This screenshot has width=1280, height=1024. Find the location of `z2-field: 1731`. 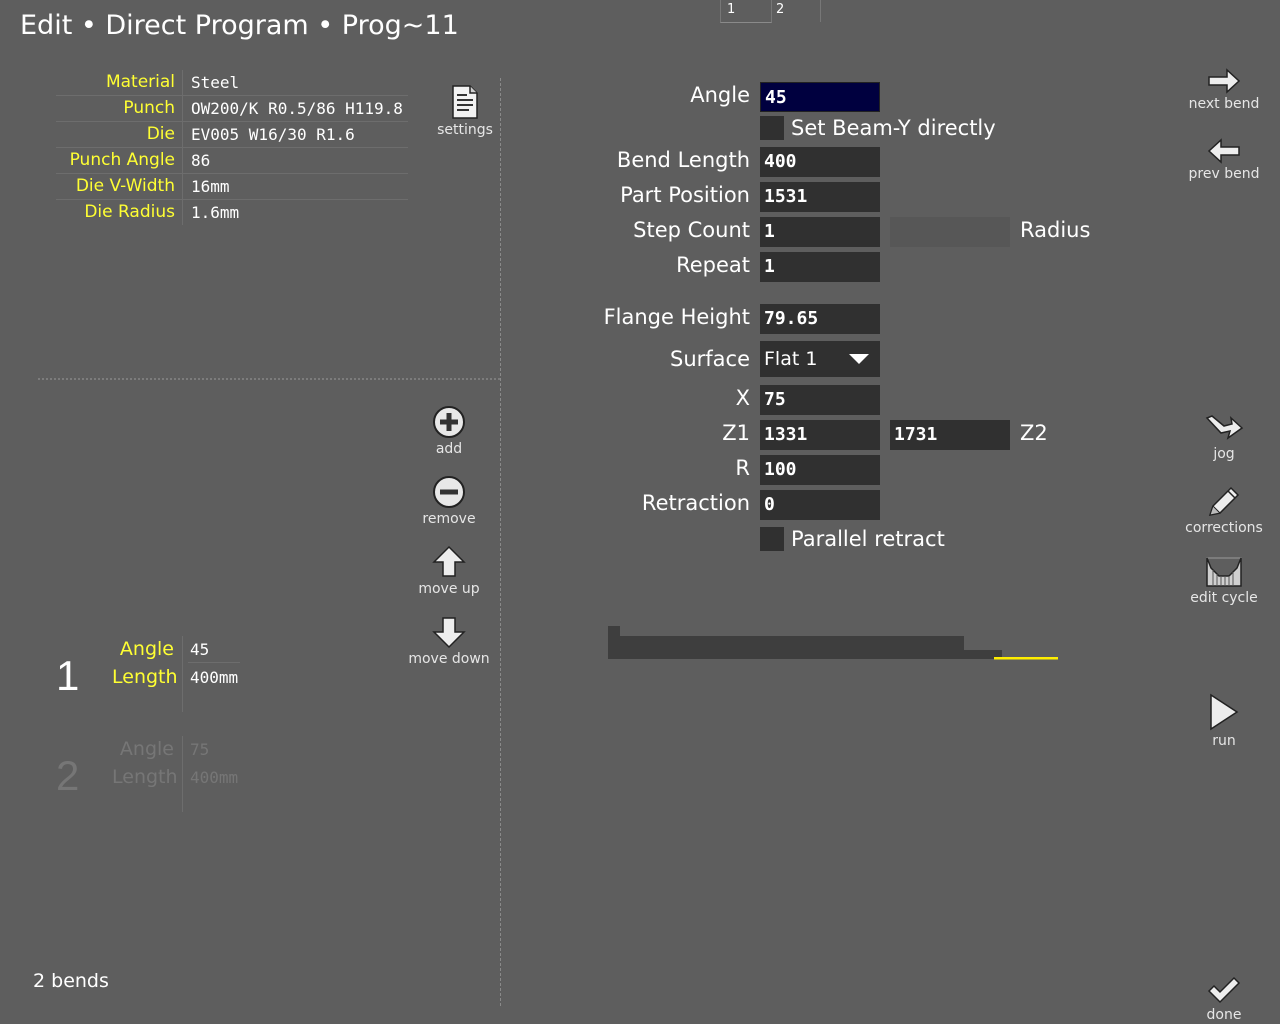

z2-field: 1731 is located at coordinates (950, 435).